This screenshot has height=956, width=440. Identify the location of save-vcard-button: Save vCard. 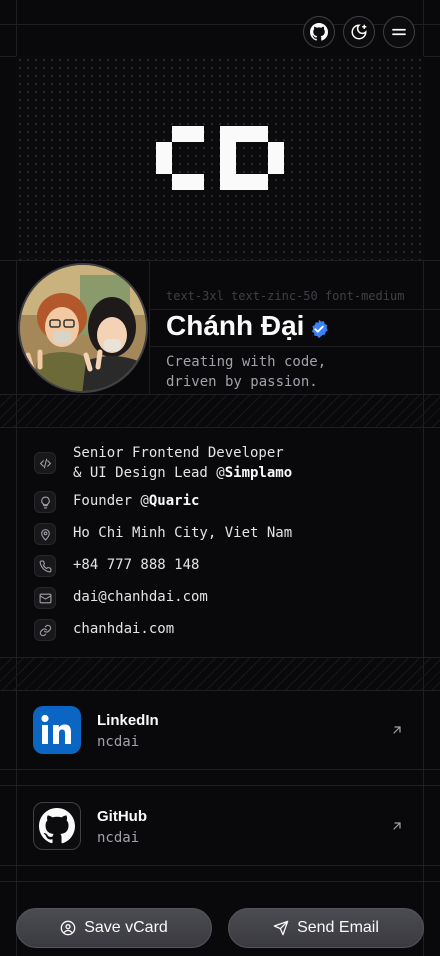
(114, 928).